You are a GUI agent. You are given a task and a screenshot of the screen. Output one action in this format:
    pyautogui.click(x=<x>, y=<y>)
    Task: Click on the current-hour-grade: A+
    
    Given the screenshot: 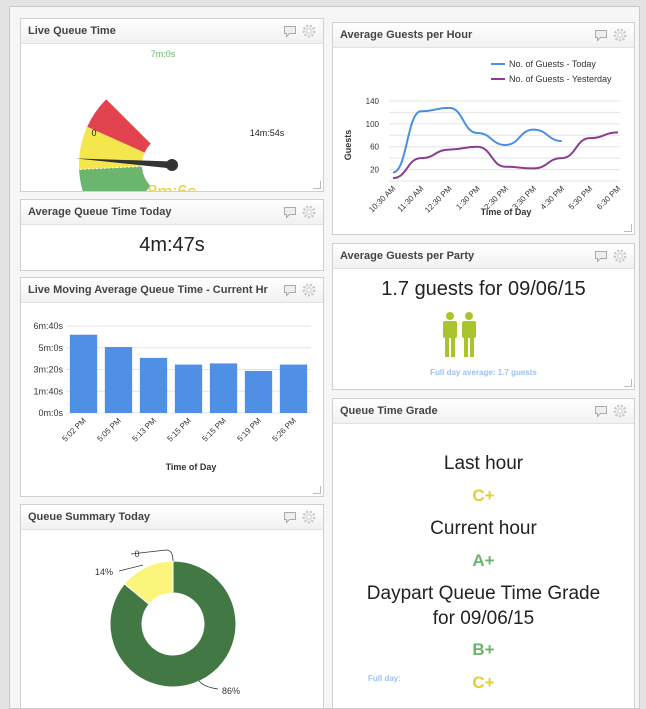 What is the action you would take?
    pyautogui.click(x=483, y=560)
    